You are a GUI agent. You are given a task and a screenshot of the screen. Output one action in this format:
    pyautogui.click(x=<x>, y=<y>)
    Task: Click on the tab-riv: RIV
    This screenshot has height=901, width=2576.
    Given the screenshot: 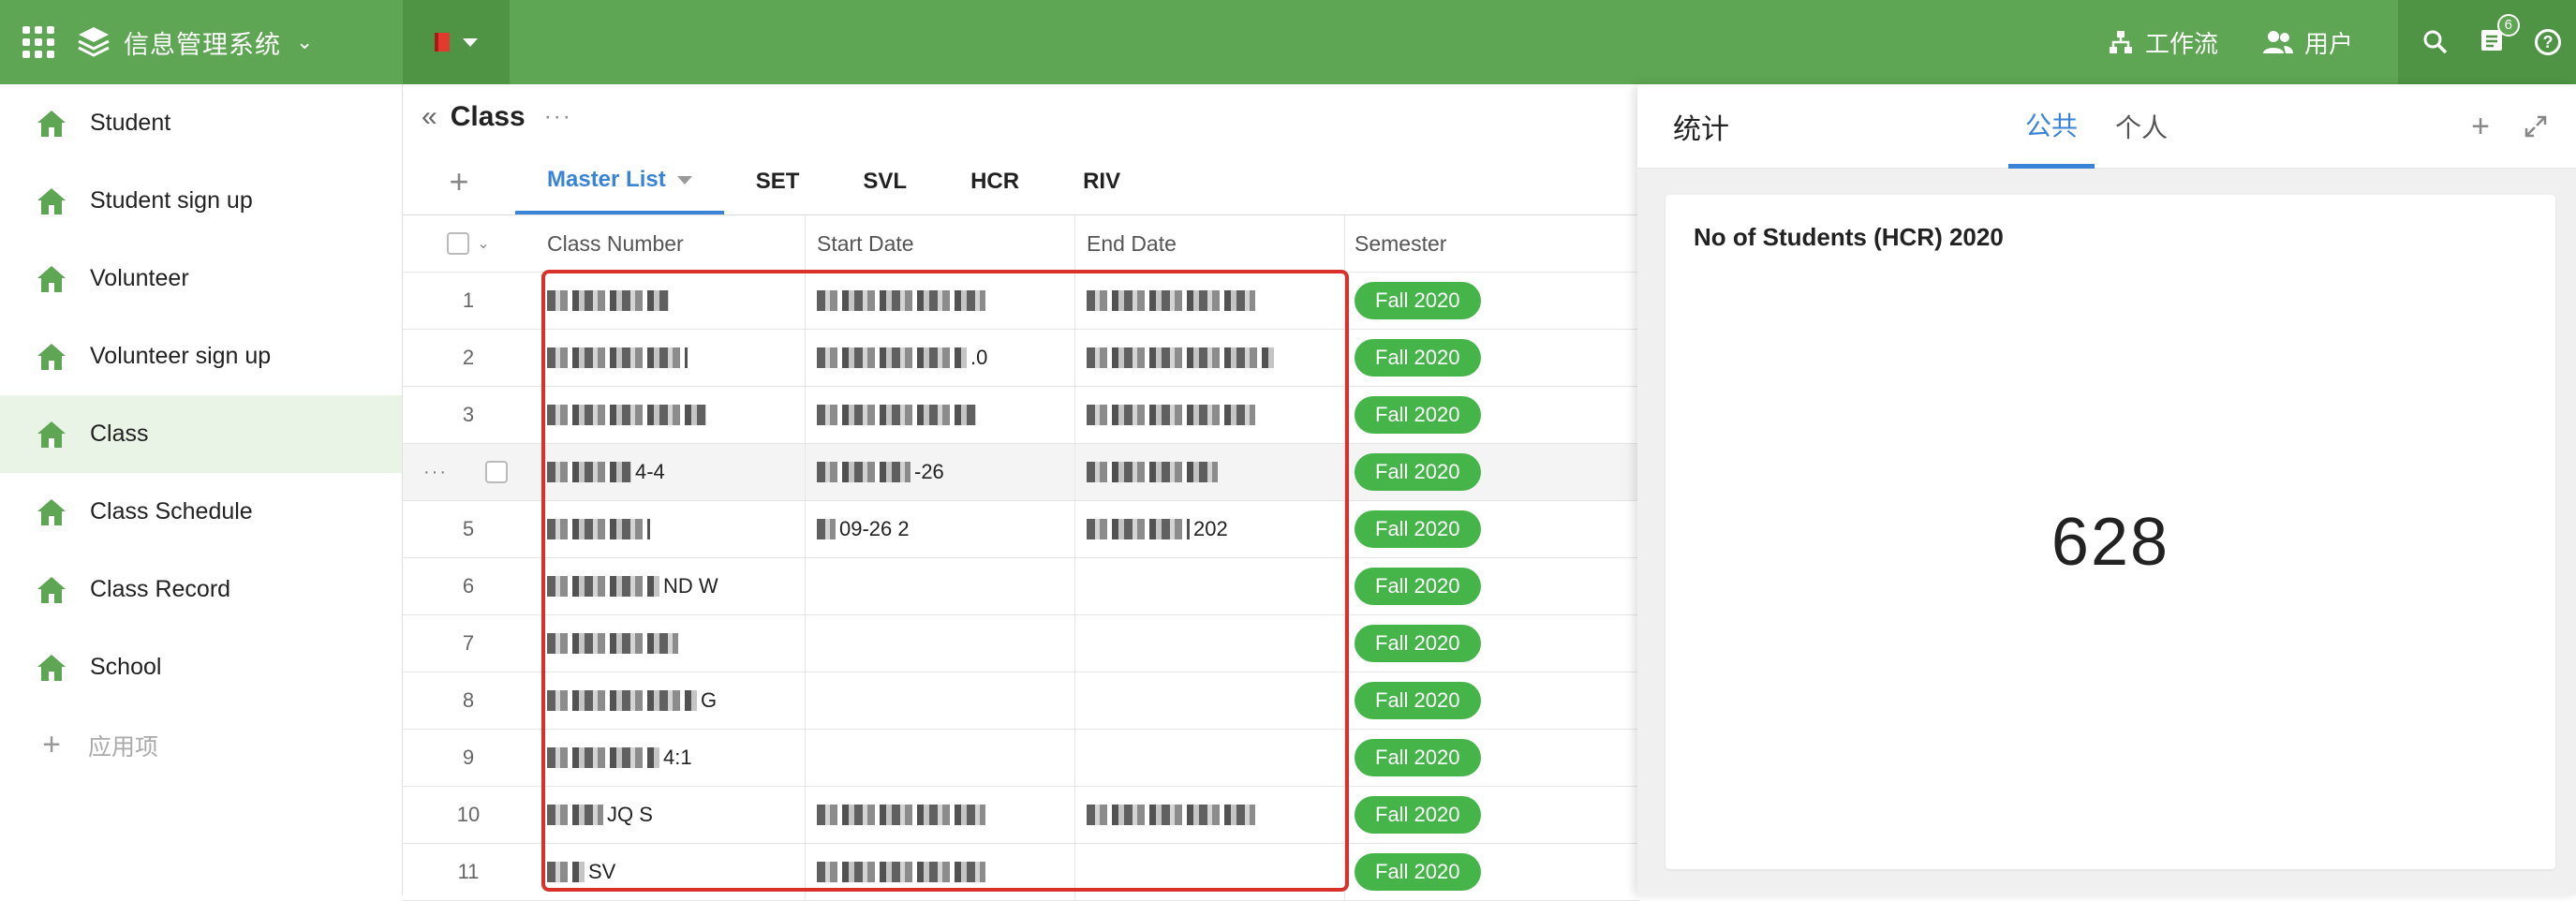 What is the action you would take?
    pyautogui.click(x=1101, y=181)
    